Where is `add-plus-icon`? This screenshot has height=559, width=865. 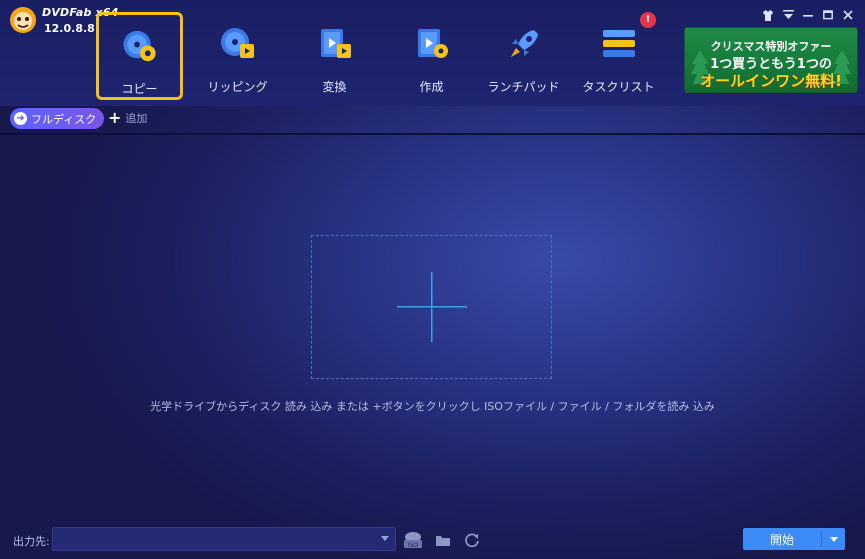 add-plus-icon is located at coordinates (431, 307).